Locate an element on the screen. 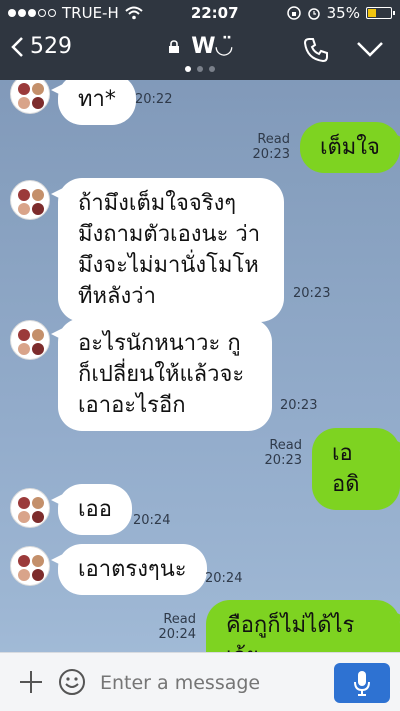 The height and width of the screenshot is (711, 400). voice-message-button is located at coordinates (362, 683).